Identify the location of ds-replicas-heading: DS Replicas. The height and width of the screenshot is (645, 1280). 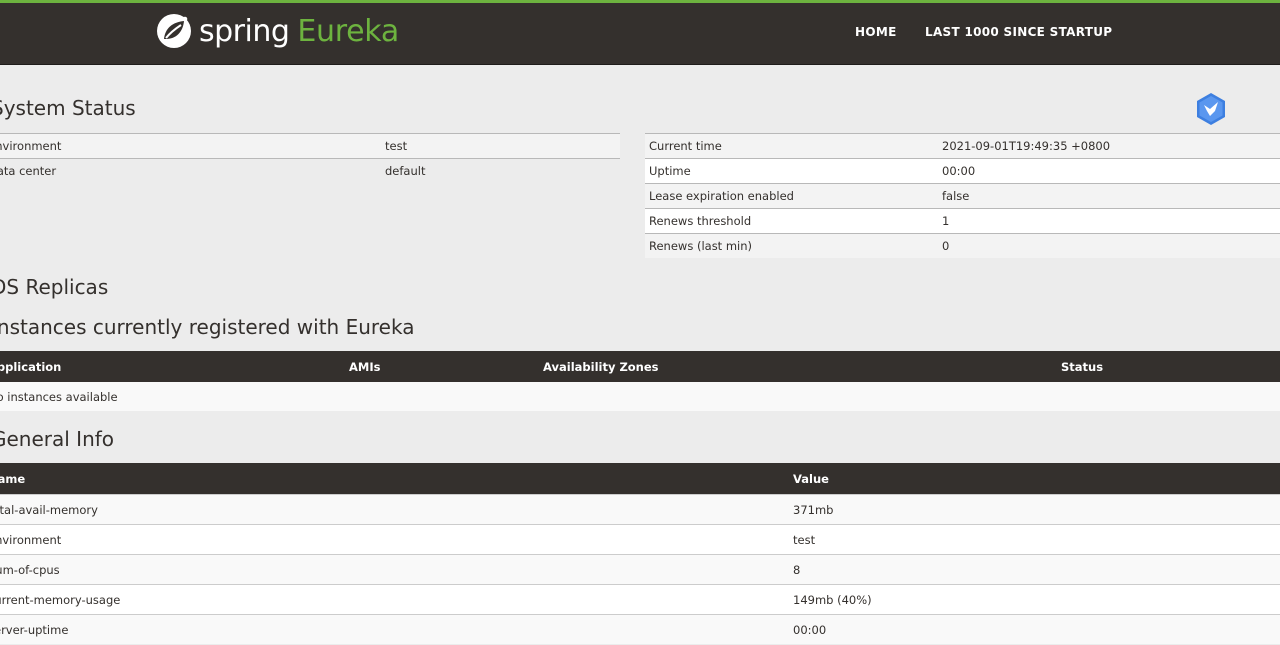
(54, 287).